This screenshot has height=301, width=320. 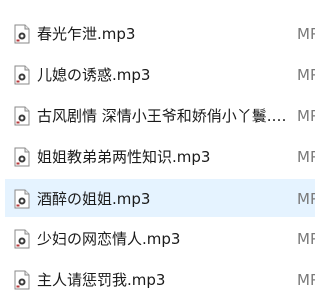 What do you see at coordinates (160, 34) in the screenshot?
I see `file-row: 春光乍泄.mp3 MP3` at bounding box center [160, 34].